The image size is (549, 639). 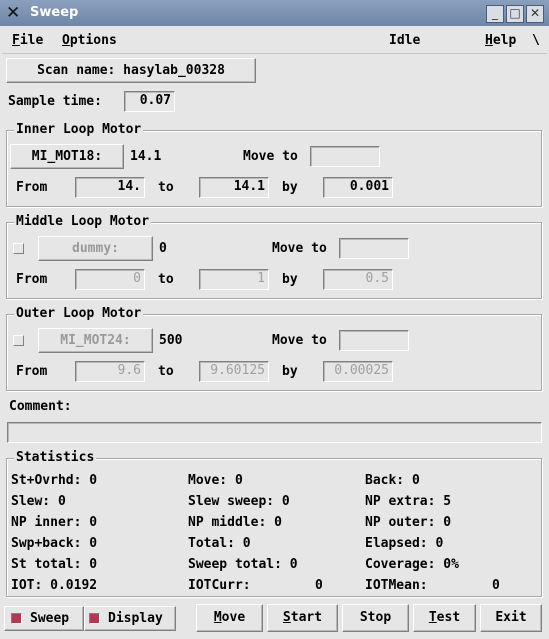 What do you see at coordinates (50, 618) in the screenshot?
I see `sweep-label: Sweep` at bounding box center [50, 618].